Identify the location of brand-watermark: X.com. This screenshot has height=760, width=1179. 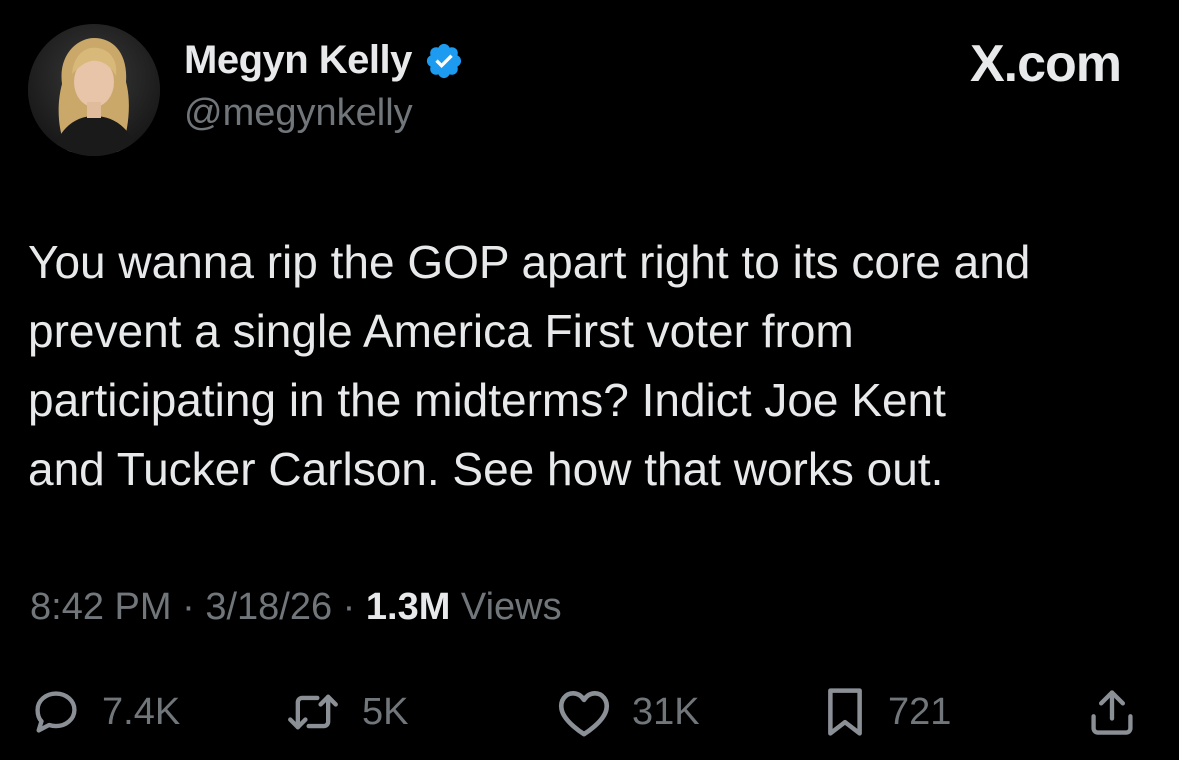
(1045, 64).